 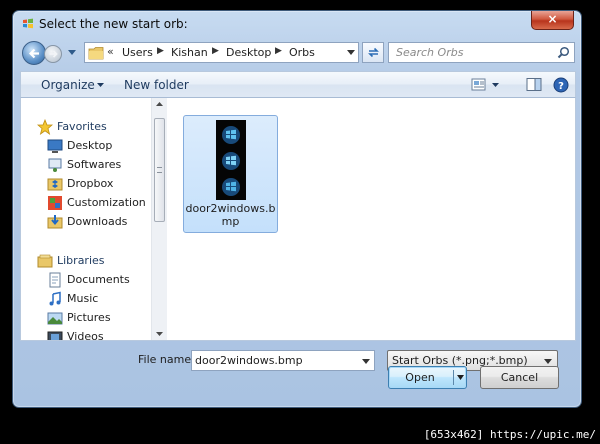 What do you see at coordinates (534, 84) in the screenshot?
I see `preview-pane-icon` at bounding box center [534, 84].